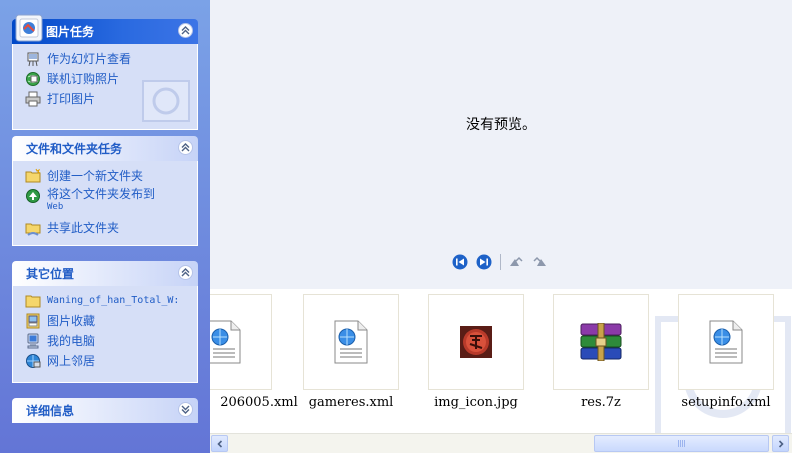 The height and width of the screenshot is (453, 792). Describe the element at coordinates (71, 341) in the screenshot. I see `task-label: 我的电脑` at that location.